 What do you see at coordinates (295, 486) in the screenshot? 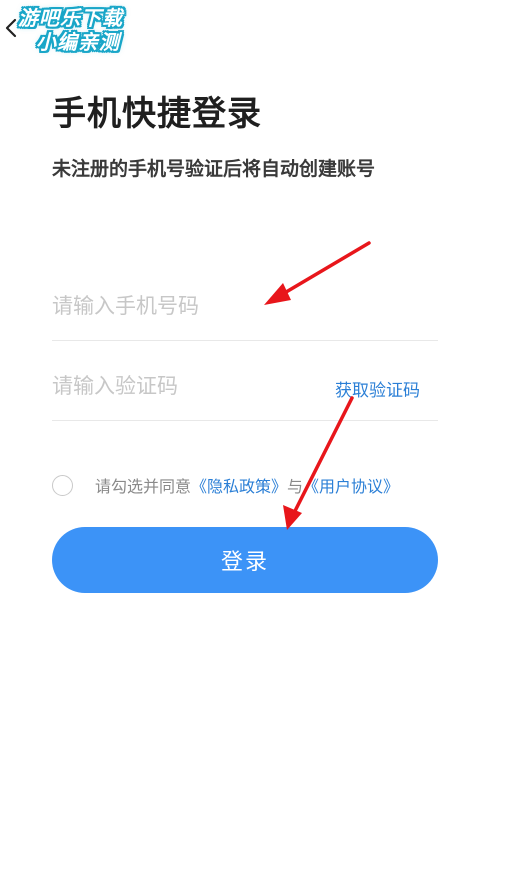
I see `agreement-connector: 与` at bounding box center [295, 486].